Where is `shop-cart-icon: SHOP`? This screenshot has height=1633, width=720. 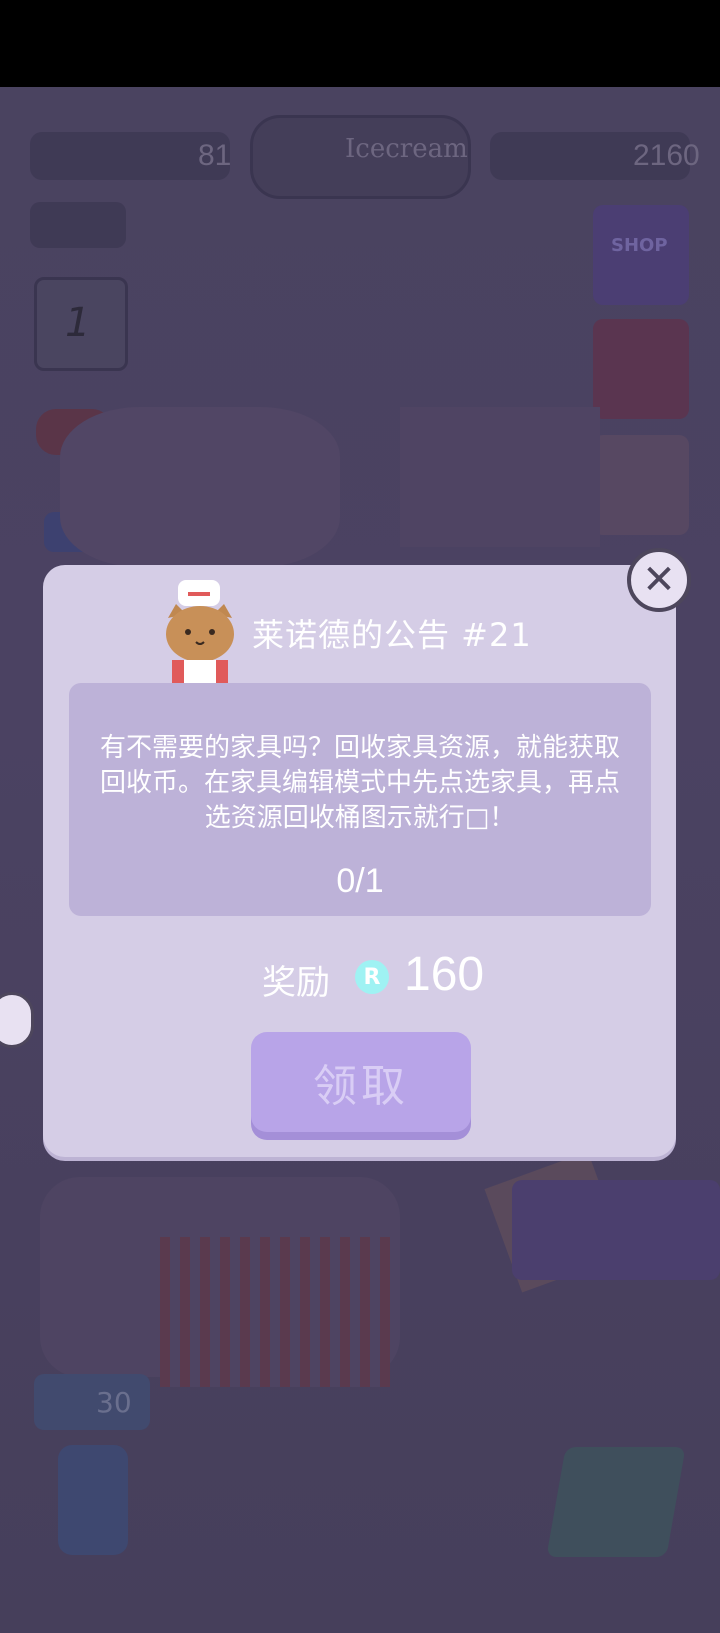
shop-cart-icon: SHOP is located at coordinates (639, 245).